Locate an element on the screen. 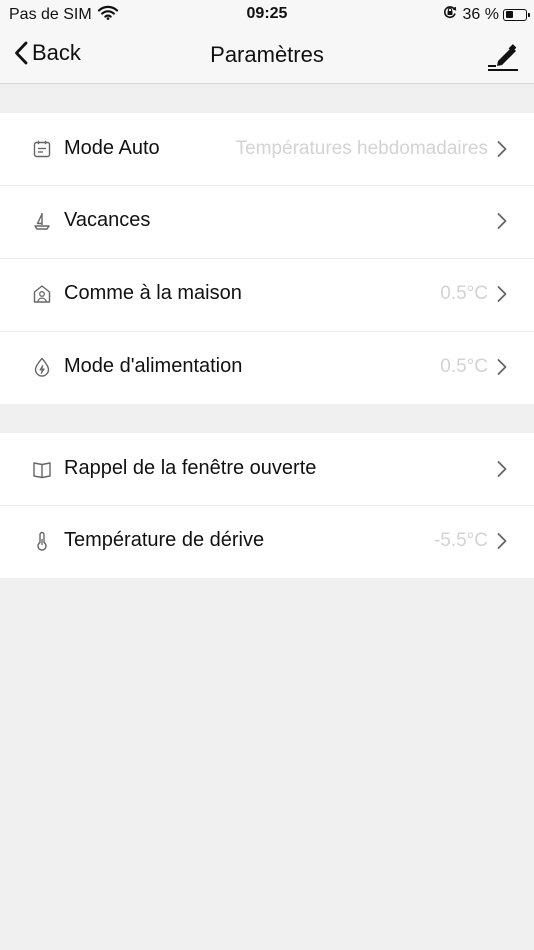  boat-icon is located at coordinates (42, 221).